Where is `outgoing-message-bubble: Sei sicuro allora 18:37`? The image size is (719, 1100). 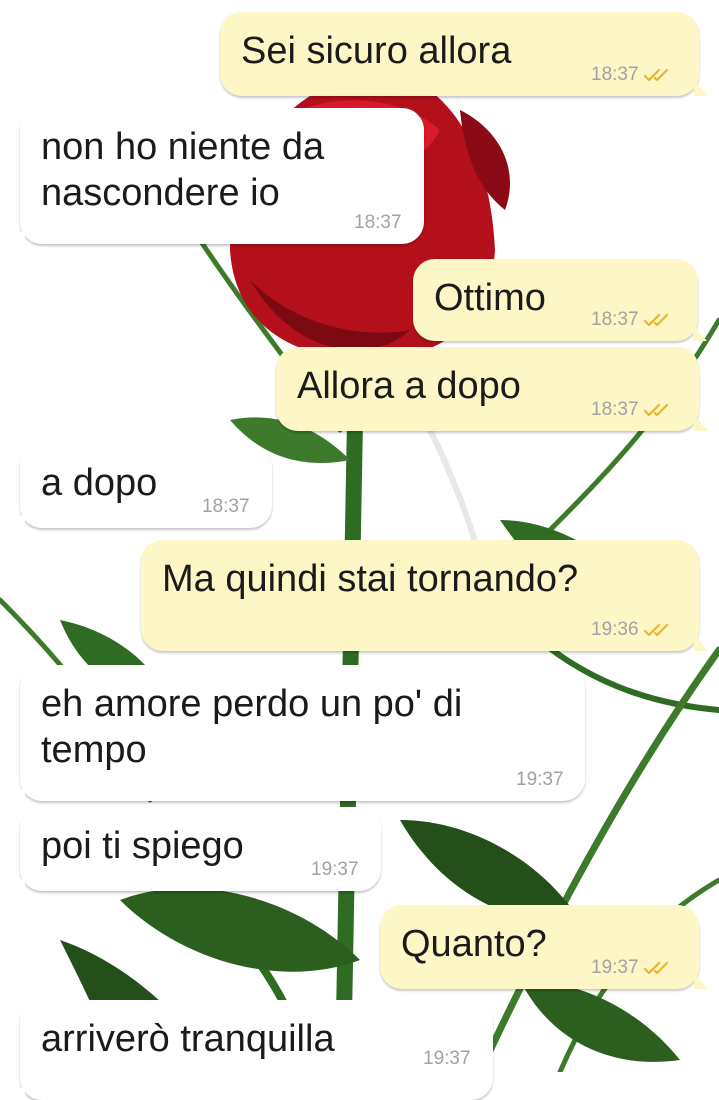 outgoing-message-bubble: Sei sicuro allora 18:37 is located at coordinates (464, 54).